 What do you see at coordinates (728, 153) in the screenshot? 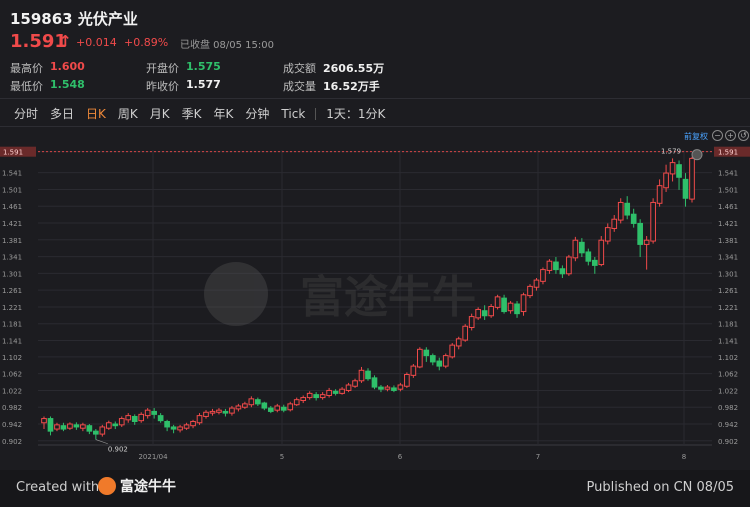
I see `last-price-label-right: 1.591` at bounding box center [728, 153].